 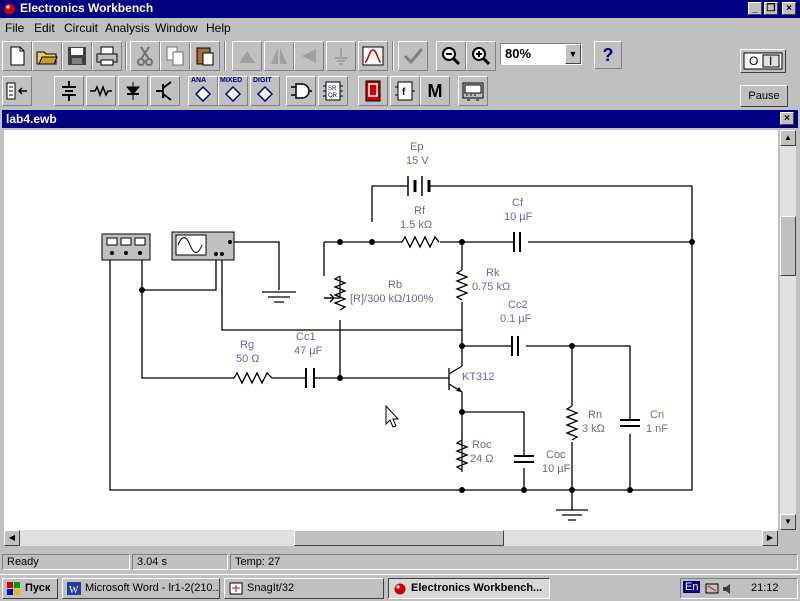 I want to click on save-icon, so click(x=77, y=56).